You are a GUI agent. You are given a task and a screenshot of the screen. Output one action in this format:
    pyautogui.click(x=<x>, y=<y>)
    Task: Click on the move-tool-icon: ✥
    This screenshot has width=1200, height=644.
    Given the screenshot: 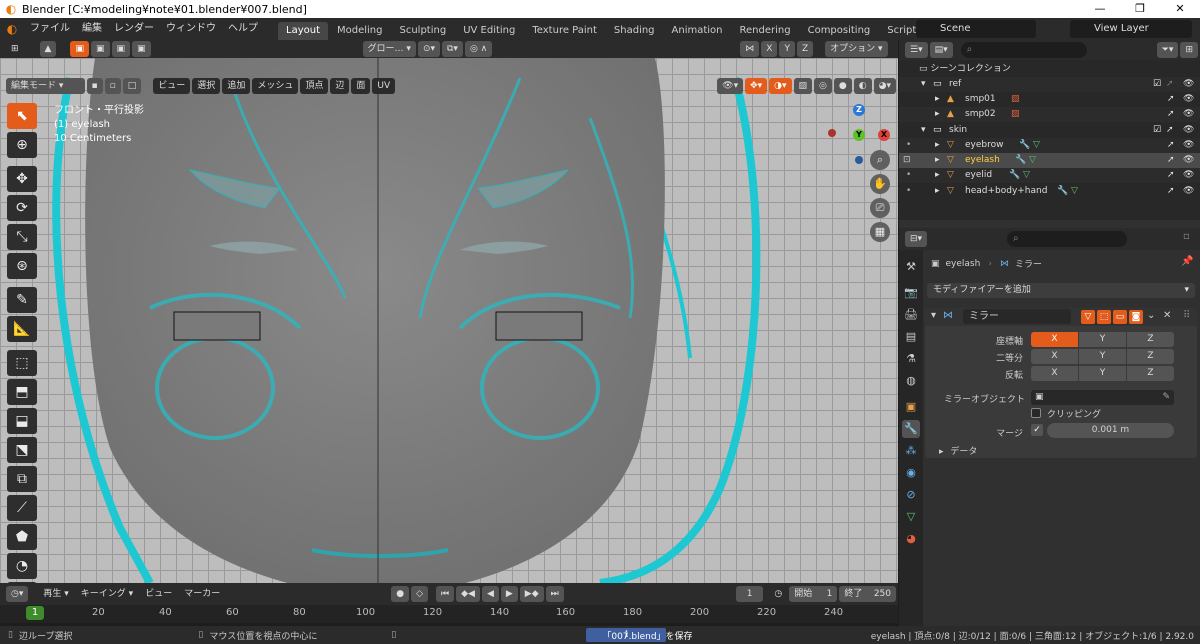 What is the action you would take?
    pyautogui.click(x=22, y=179)
    